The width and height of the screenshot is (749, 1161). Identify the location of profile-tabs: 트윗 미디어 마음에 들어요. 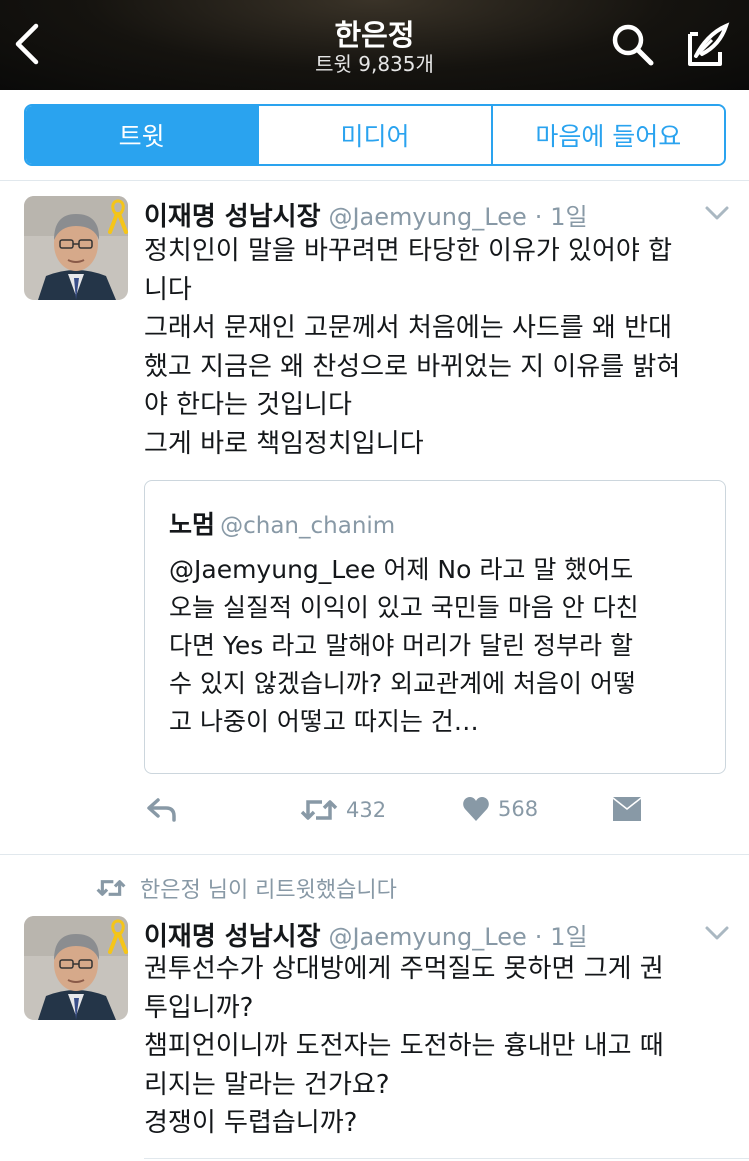
(375, 135).